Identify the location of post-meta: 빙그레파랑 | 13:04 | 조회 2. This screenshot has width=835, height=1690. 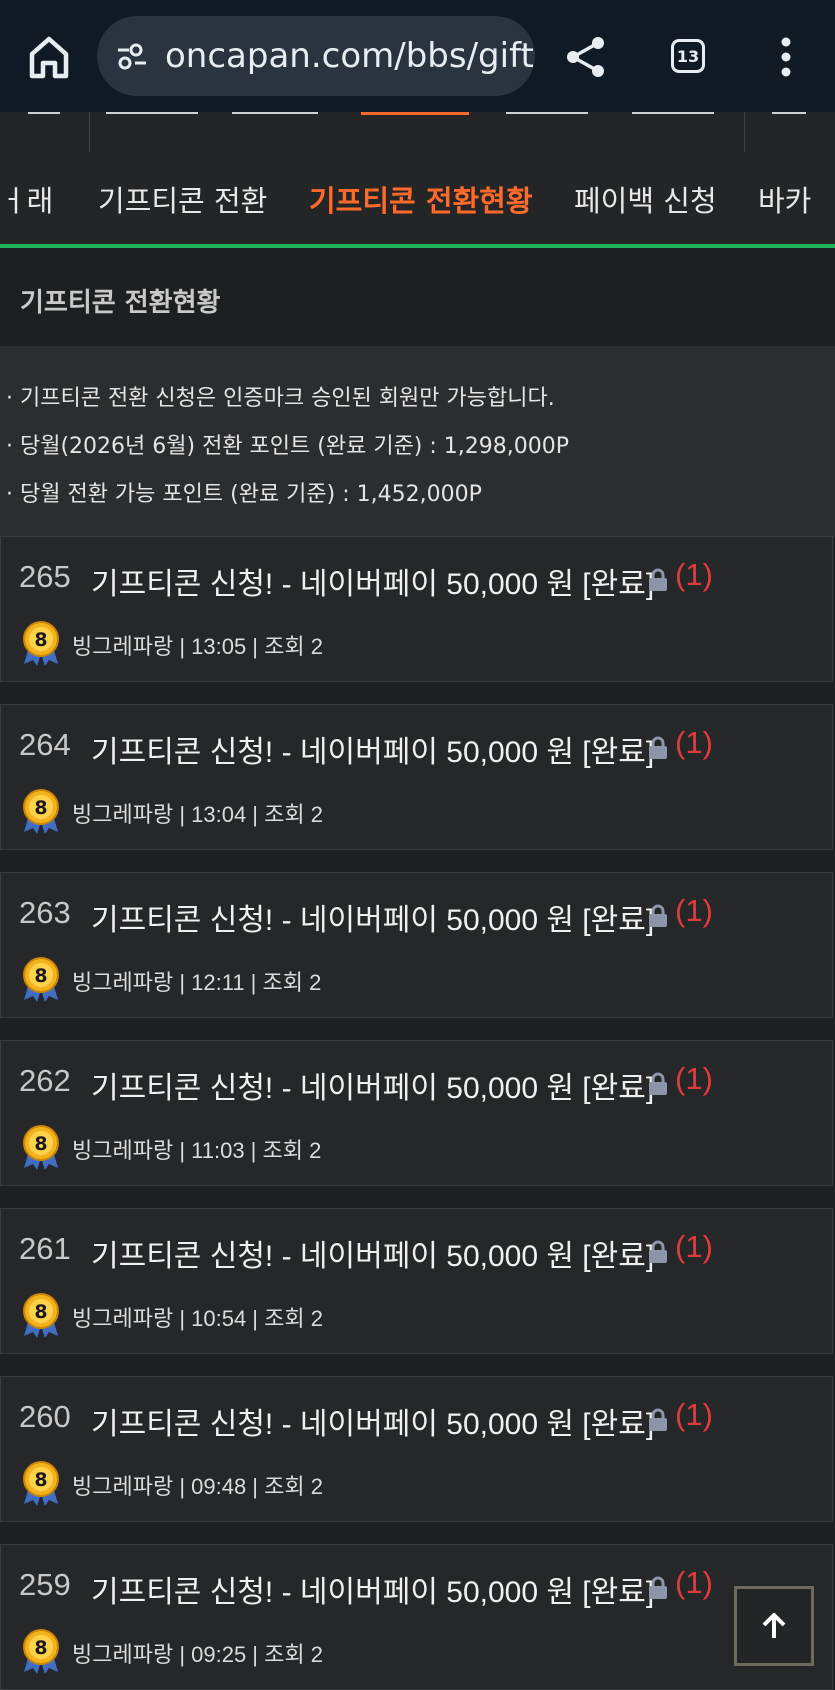
(197, 814).